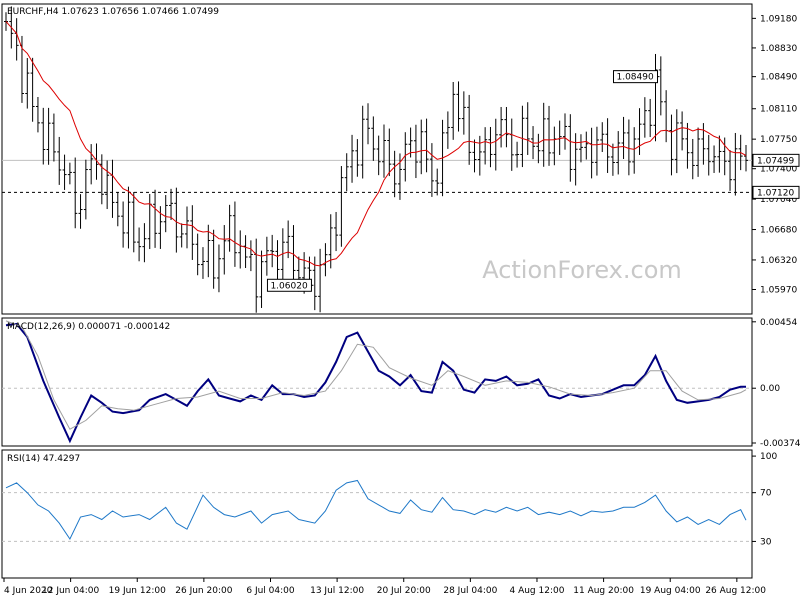  Describe the element at coordinates (470, 591) in the screenshot. I see `time-axis-label: 28 Jul 04:00` at that location.